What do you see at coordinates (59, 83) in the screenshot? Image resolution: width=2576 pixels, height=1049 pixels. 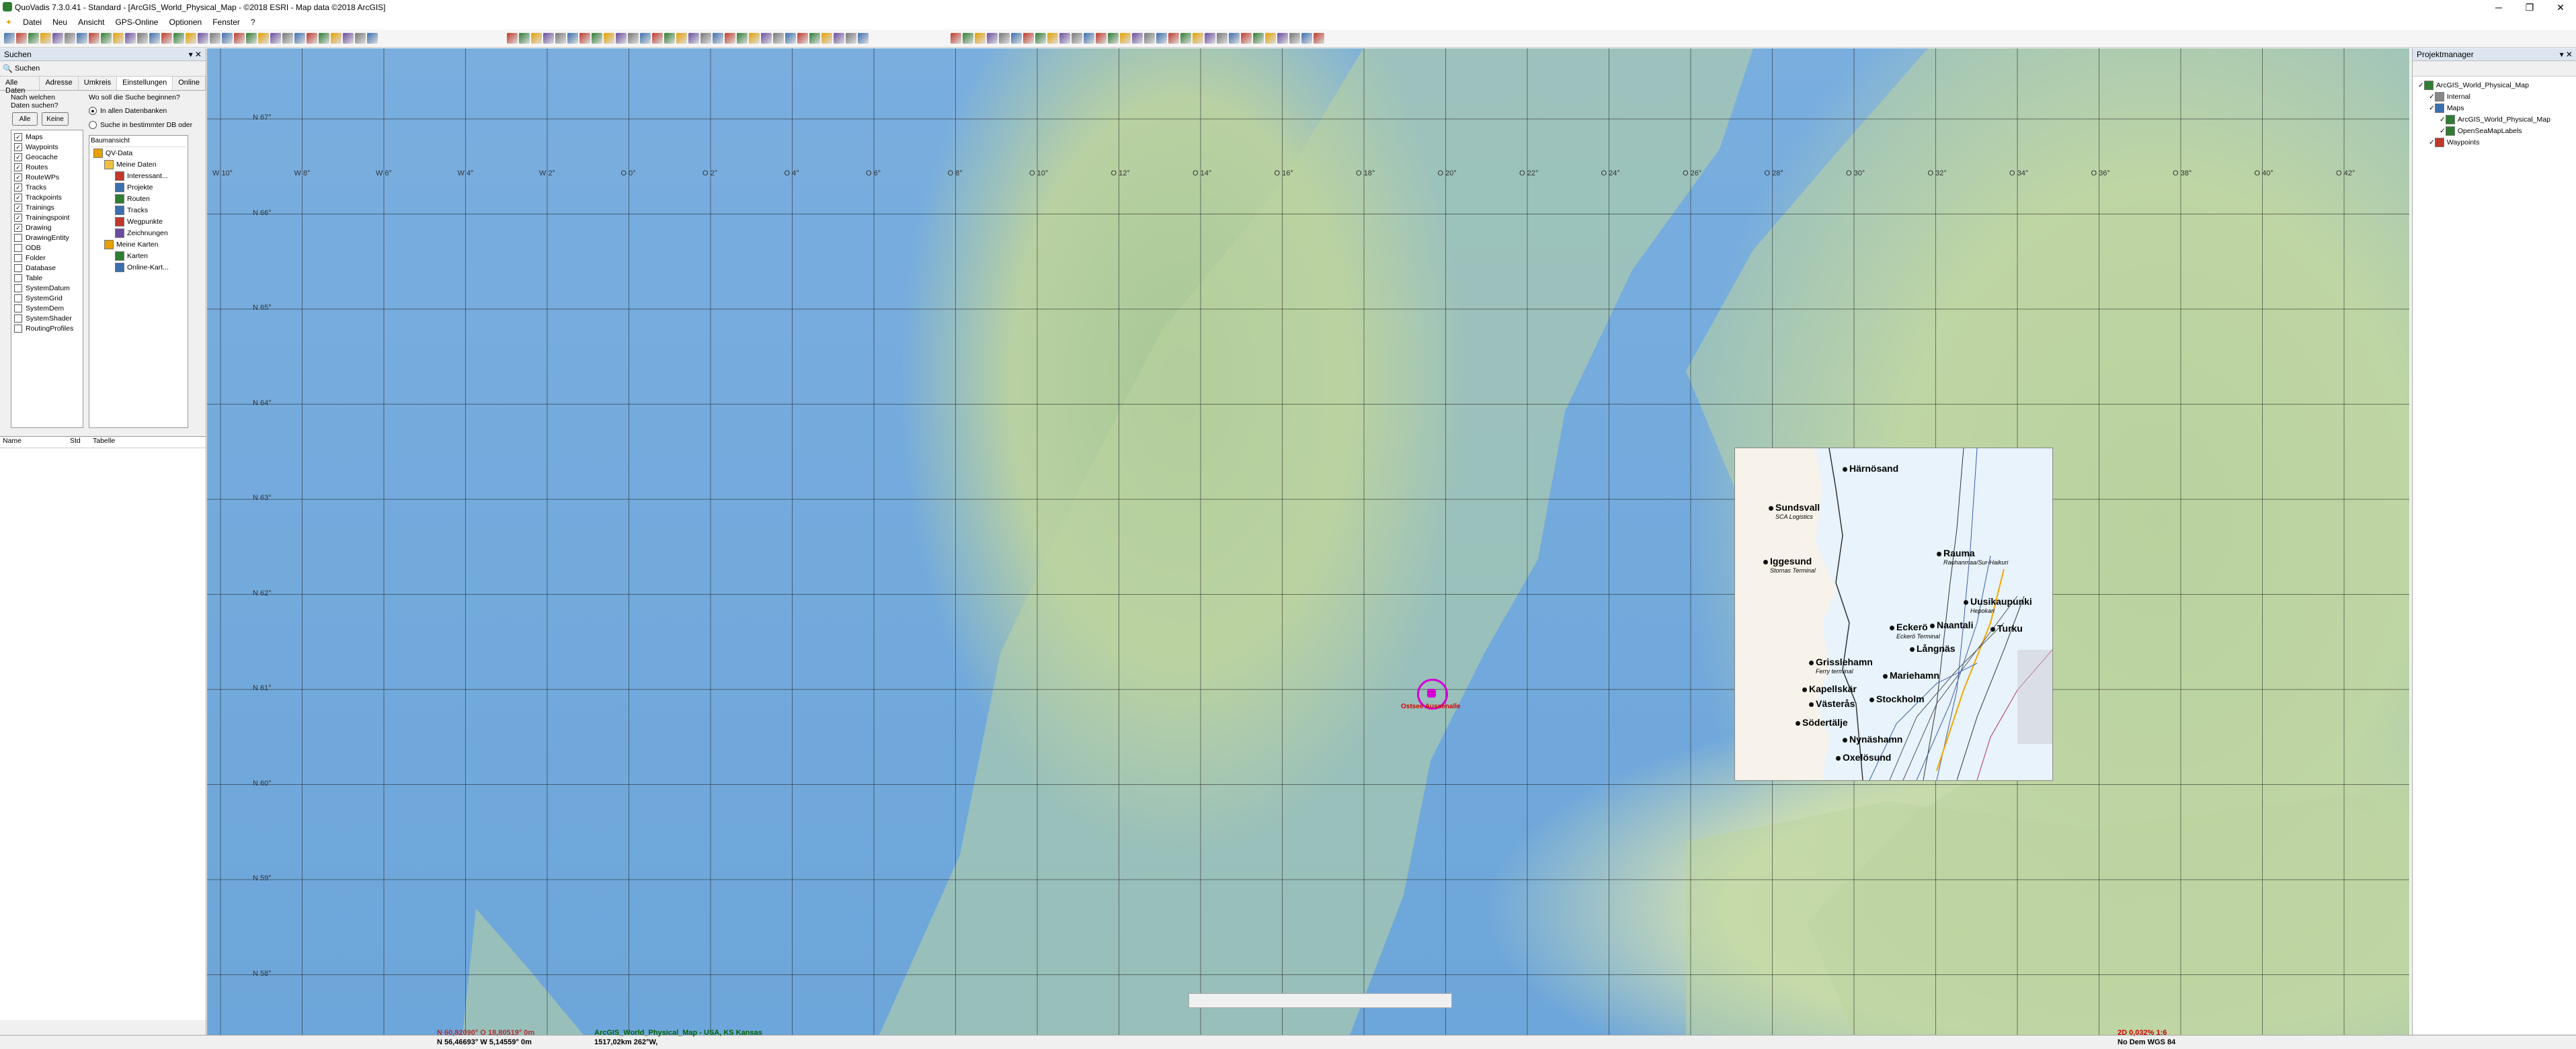 I see `tab-adresse: Adresse` at bounding box center [59, 83].